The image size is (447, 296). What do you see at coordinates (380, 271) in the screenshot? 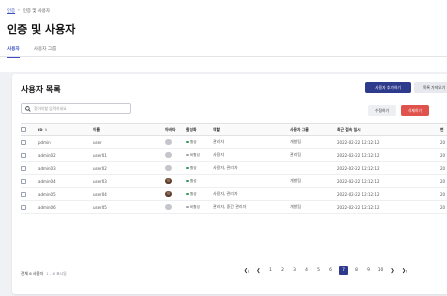
I see `page-10: 10` at bounding box center [380, 271].